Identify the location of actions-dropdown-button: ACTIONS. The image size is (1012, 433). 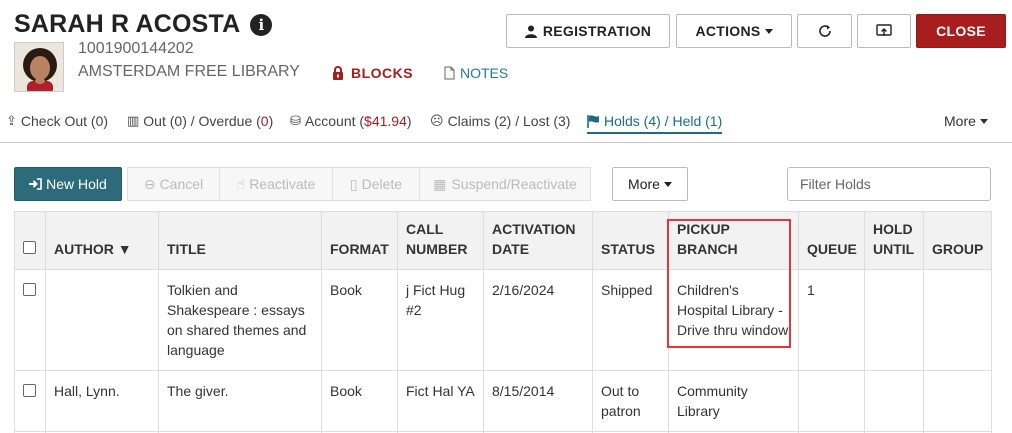
(734, 31).